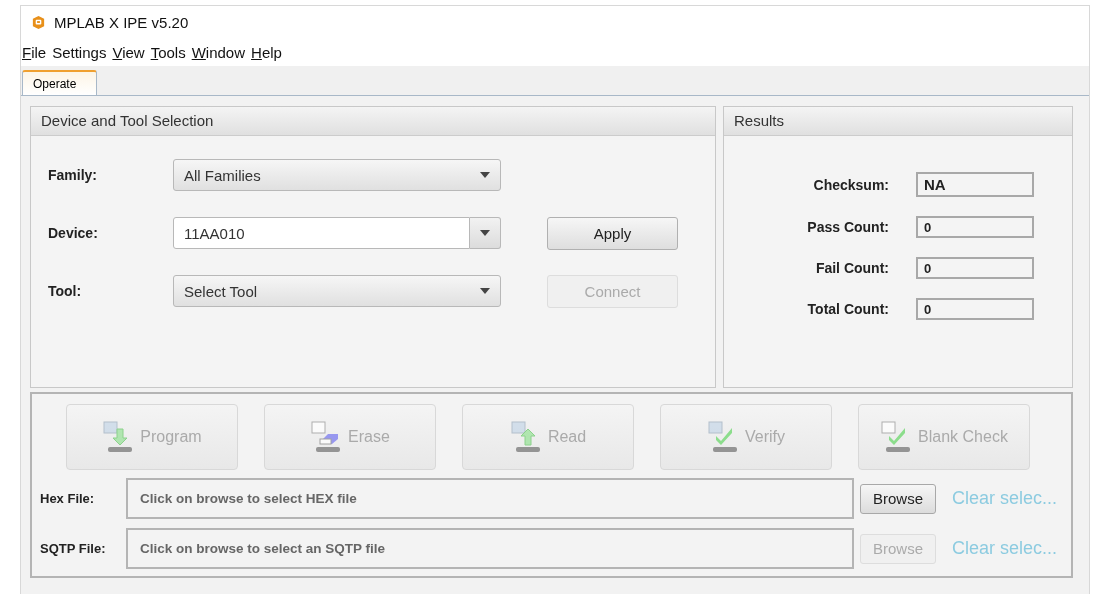 Image resolution: width=1094 pixels, height=597 pixels. I want to click on result-label: Checksum:, so click(851, 184).